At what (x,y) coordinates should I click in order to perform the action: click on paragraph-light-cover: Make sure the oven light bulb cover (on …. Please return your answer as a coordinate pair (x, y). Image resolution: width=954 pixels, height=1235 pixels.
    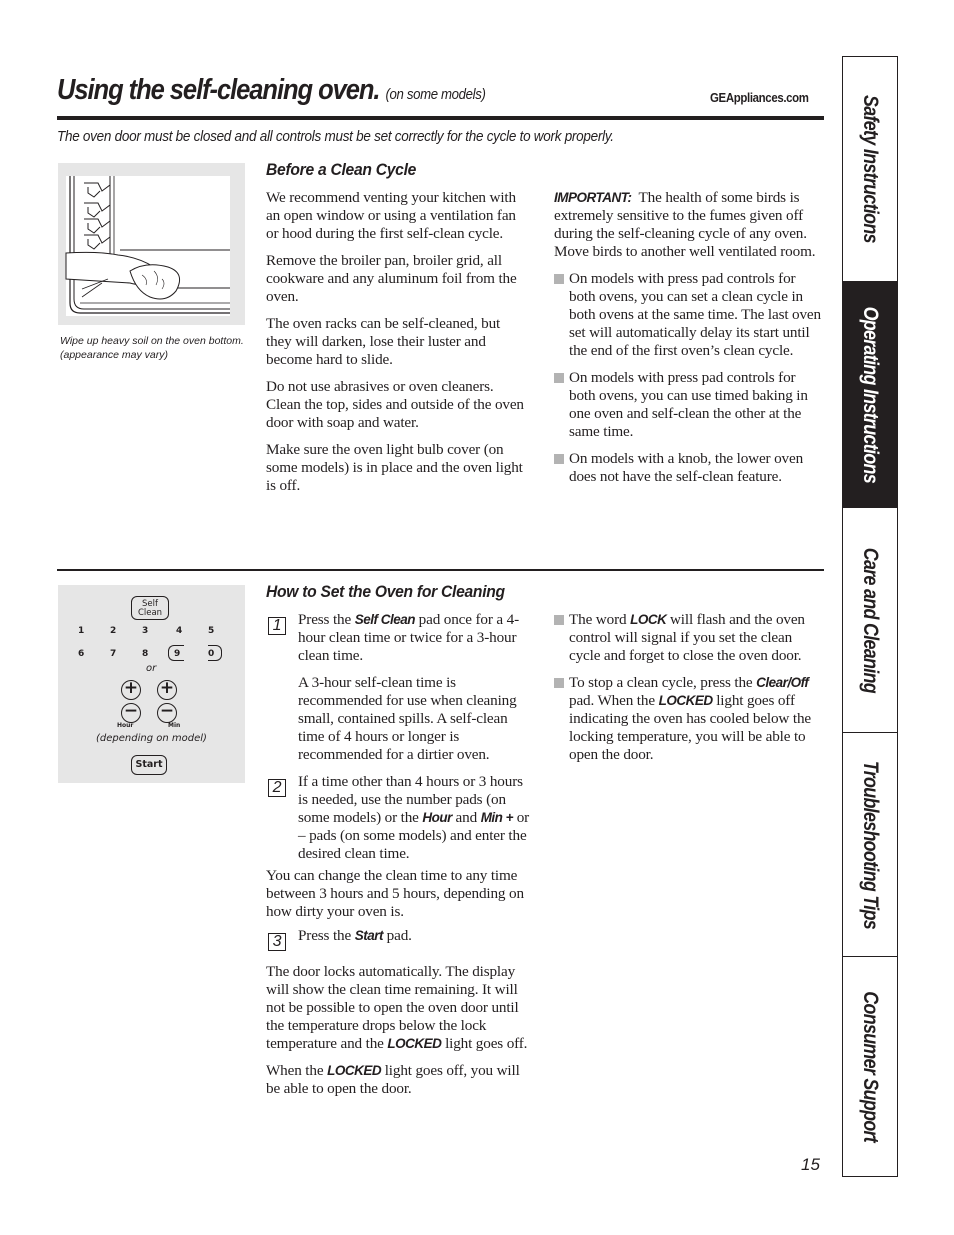
    Looking at the image, I should click on (394, 467).